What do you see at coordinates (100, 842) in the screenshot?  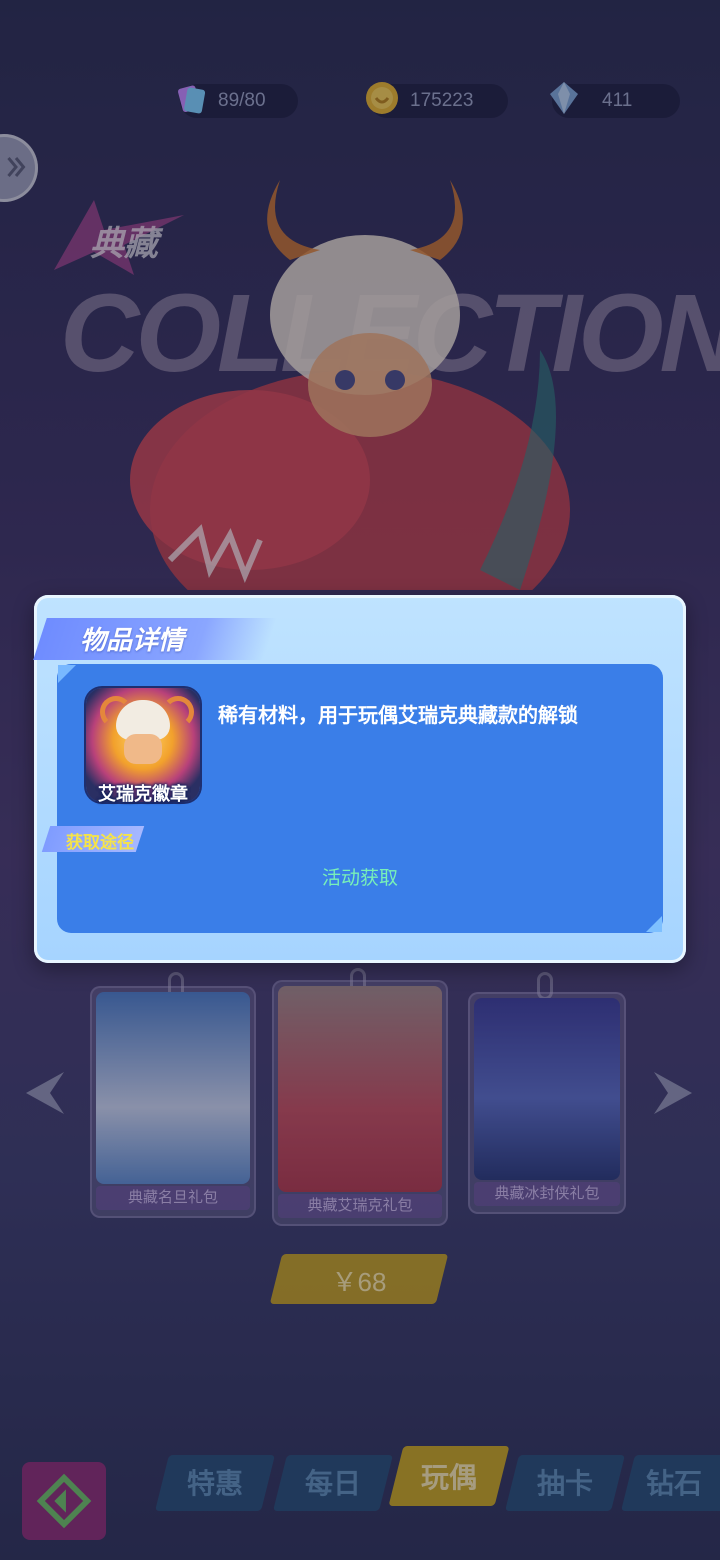 I see `source-label: 获取途径` at bounding box center [100, 842].